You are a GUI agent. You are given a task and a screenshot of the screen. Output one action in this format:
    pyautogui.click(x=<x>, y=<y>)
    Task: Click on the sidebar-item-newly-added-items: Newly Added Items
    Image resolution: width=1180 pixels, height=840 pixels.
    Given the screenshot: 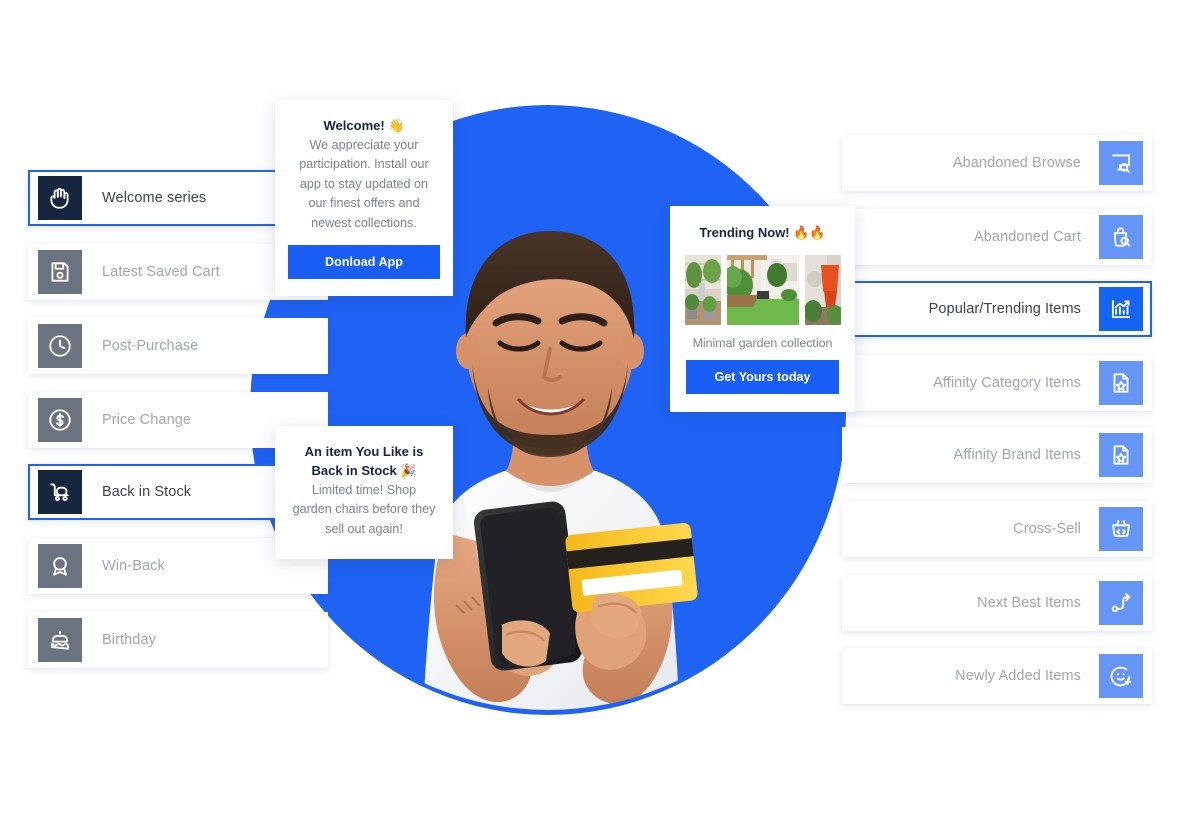 What is the action you would take?
    pyautogui.click(x=997, y=676)
    